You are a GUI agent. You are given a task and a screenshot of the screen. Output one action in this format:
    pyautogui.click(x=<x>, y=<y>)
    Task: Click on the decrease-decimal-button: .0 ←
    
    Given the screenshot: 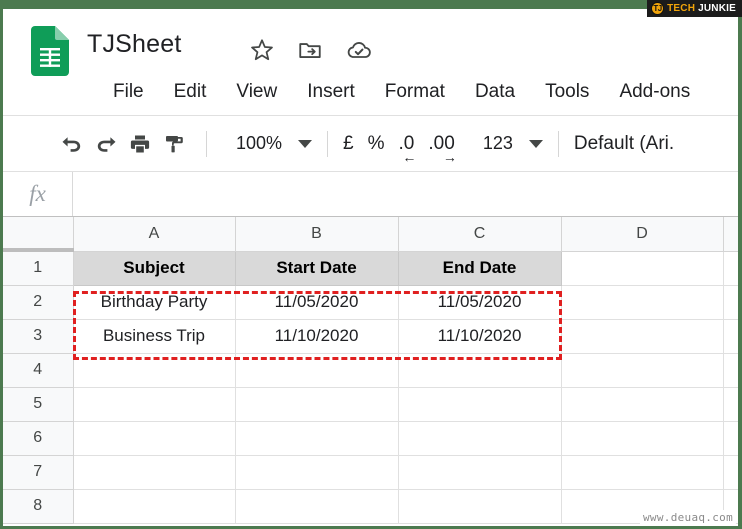 What is the action you would take?
    pyautogui.click(x=408, y=148)
    